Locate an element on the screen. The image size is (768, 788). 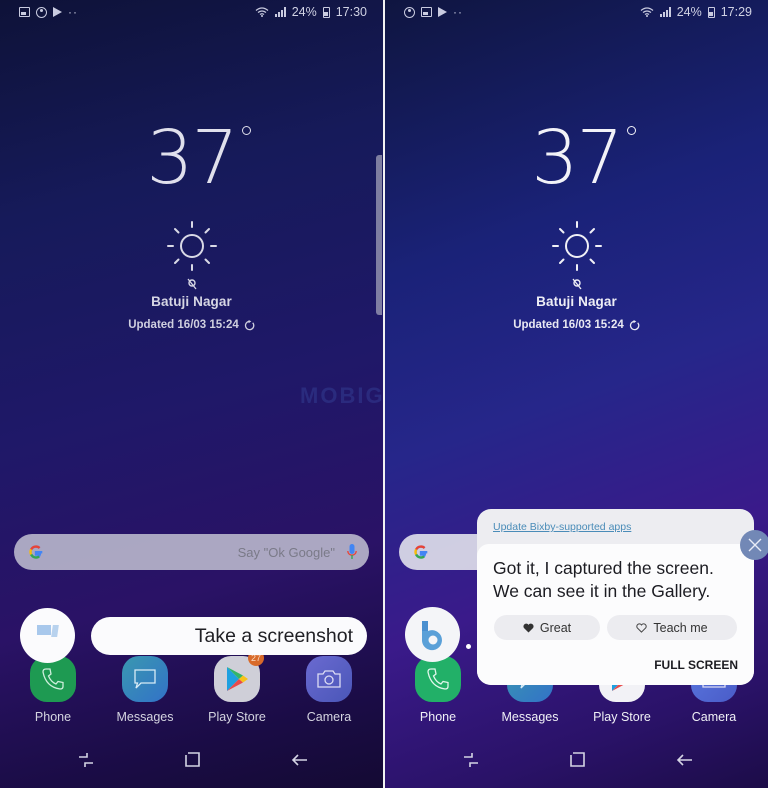
microphone-icon is located at coordinates (352, 552).